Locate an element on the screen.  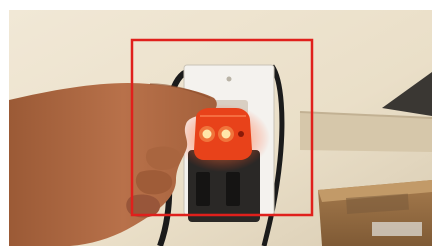
cover-screw is located at coordinates (229, 79).